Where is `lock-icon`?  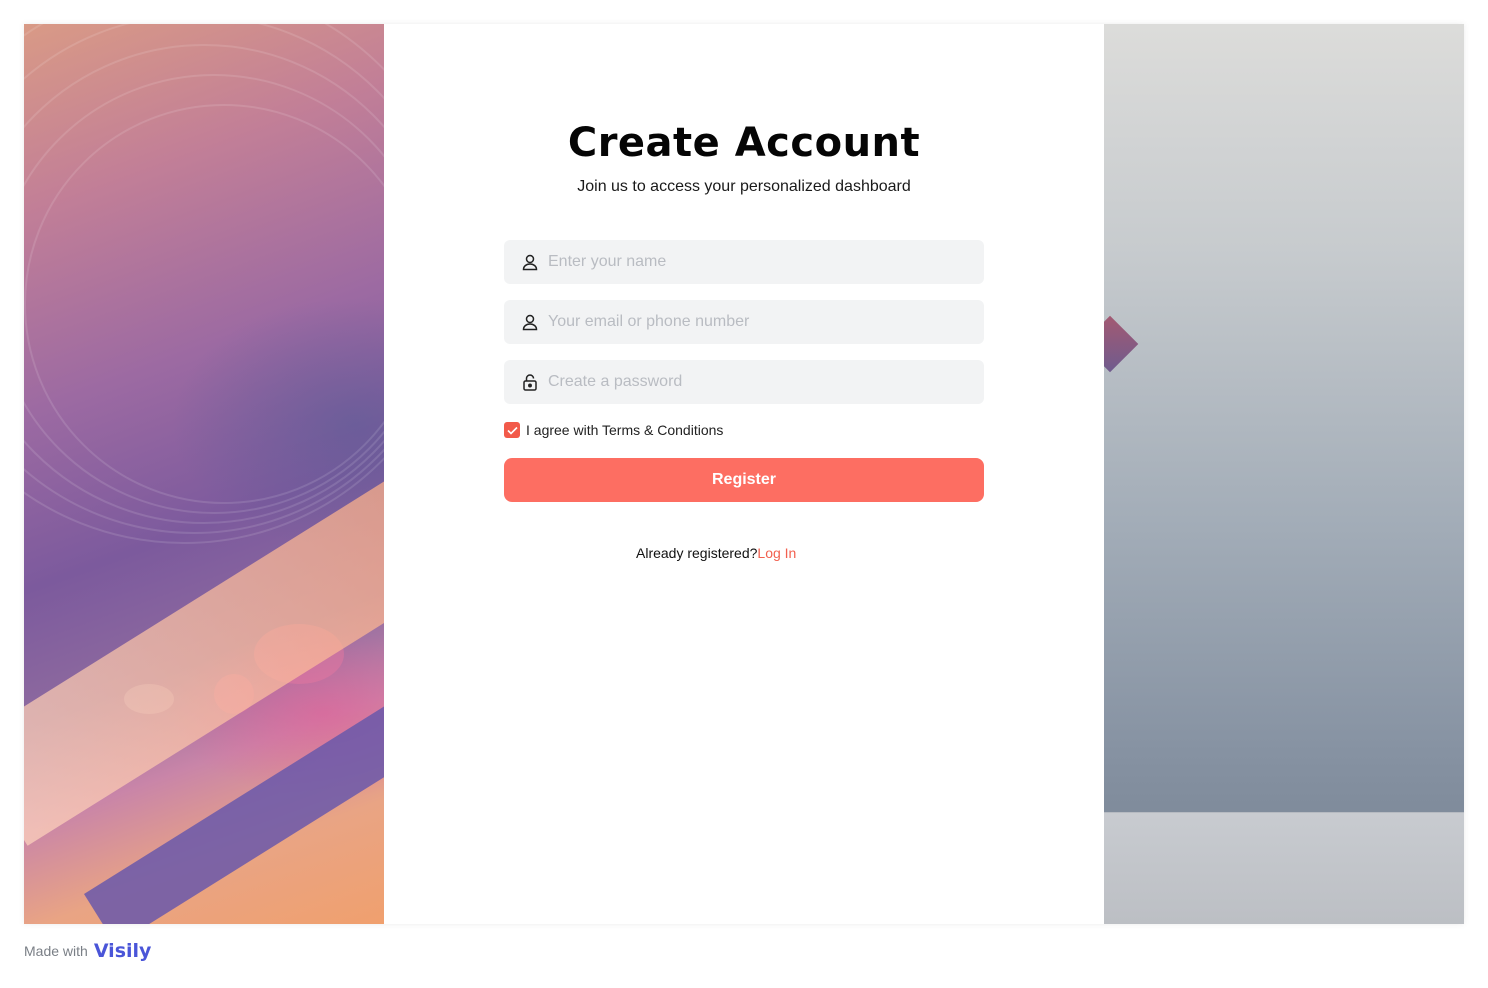
lock-icon is located at coordinates (530, 382).